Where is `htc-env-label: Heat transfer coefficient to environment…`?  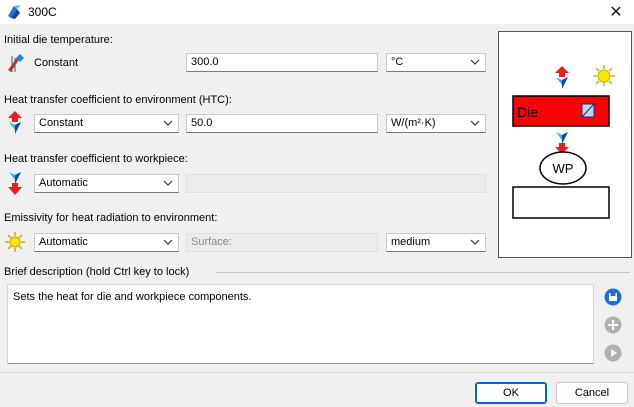 htc-env-label: Heat transfer coefficient to environment… is located at coordinates (118, 100).